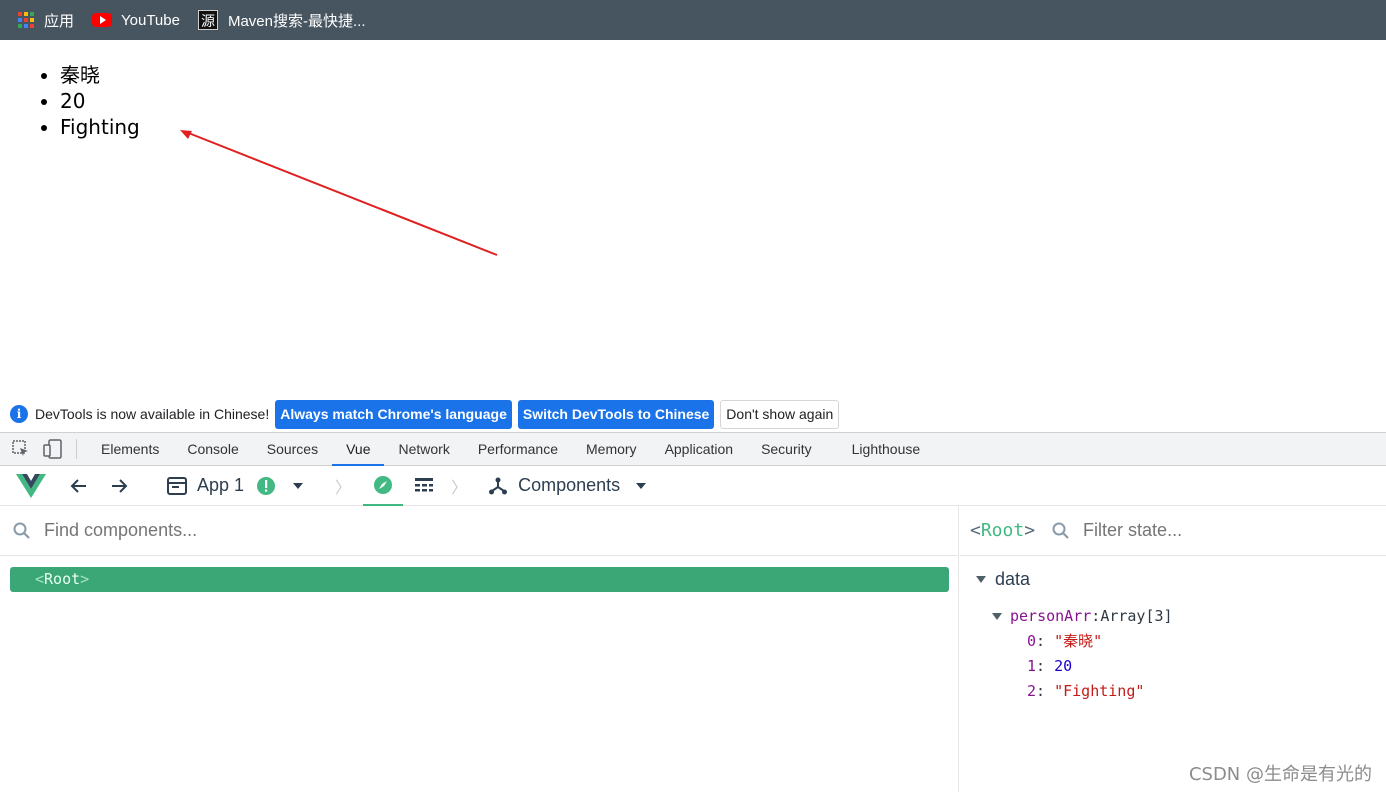 The height and width of the screenshot is (792, 1386). I want to click on tab-elements: Elements, so click(130, 449).